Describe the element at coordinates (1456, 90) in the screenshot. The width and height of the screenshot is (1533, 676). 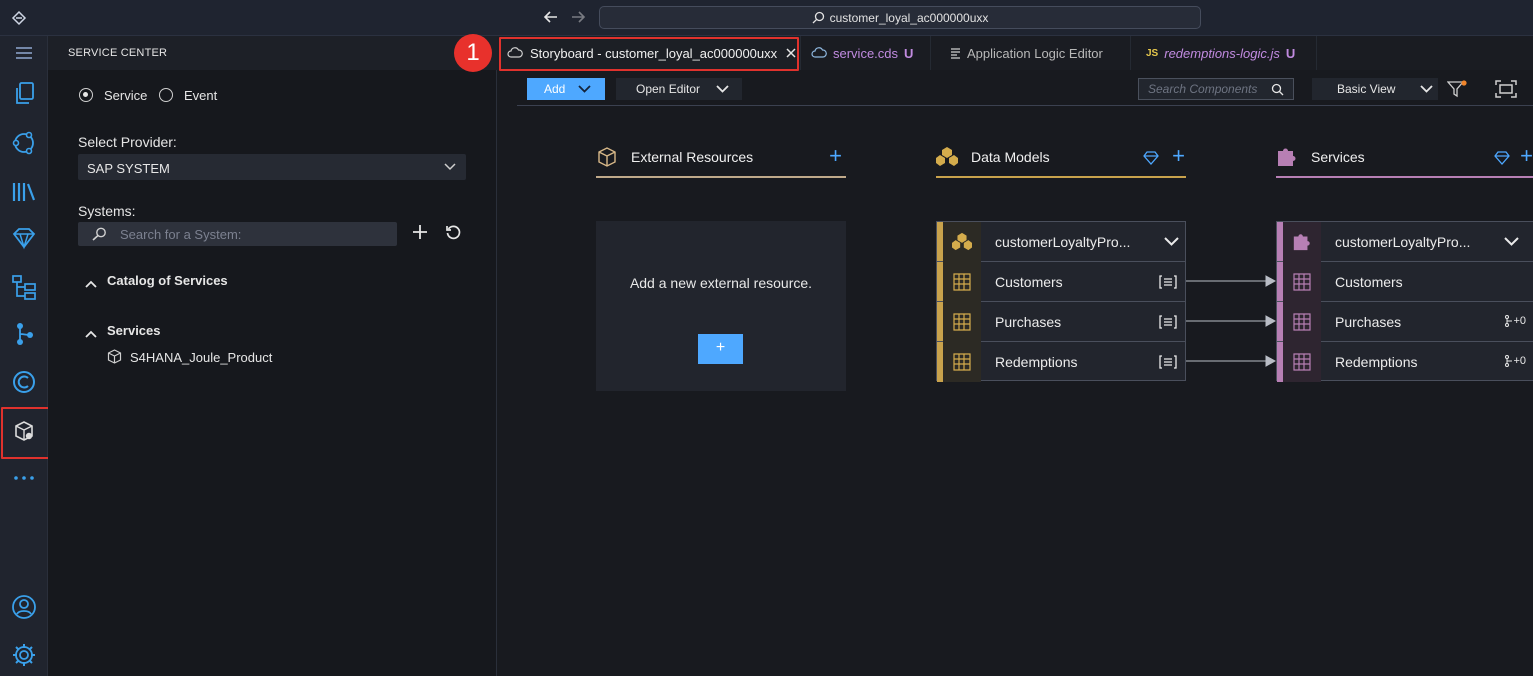
I see `filter-icon` at that location.